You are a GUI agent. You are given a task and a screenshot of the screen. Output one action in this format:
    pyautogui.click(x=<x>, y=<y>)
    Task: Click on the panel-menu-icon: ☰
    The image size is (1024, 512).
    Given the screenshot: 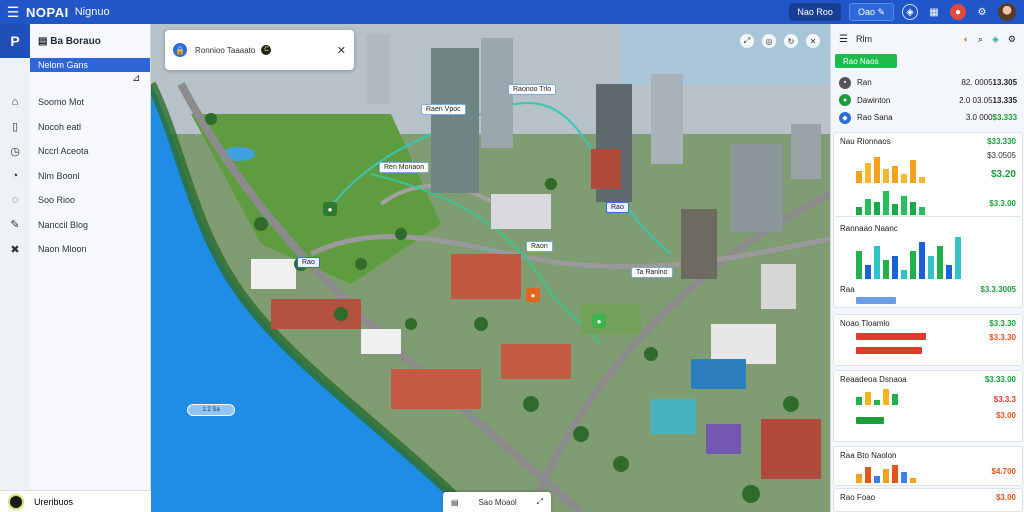 What is the action you would take?
    pyautogui.click(x=843, y=39)
    